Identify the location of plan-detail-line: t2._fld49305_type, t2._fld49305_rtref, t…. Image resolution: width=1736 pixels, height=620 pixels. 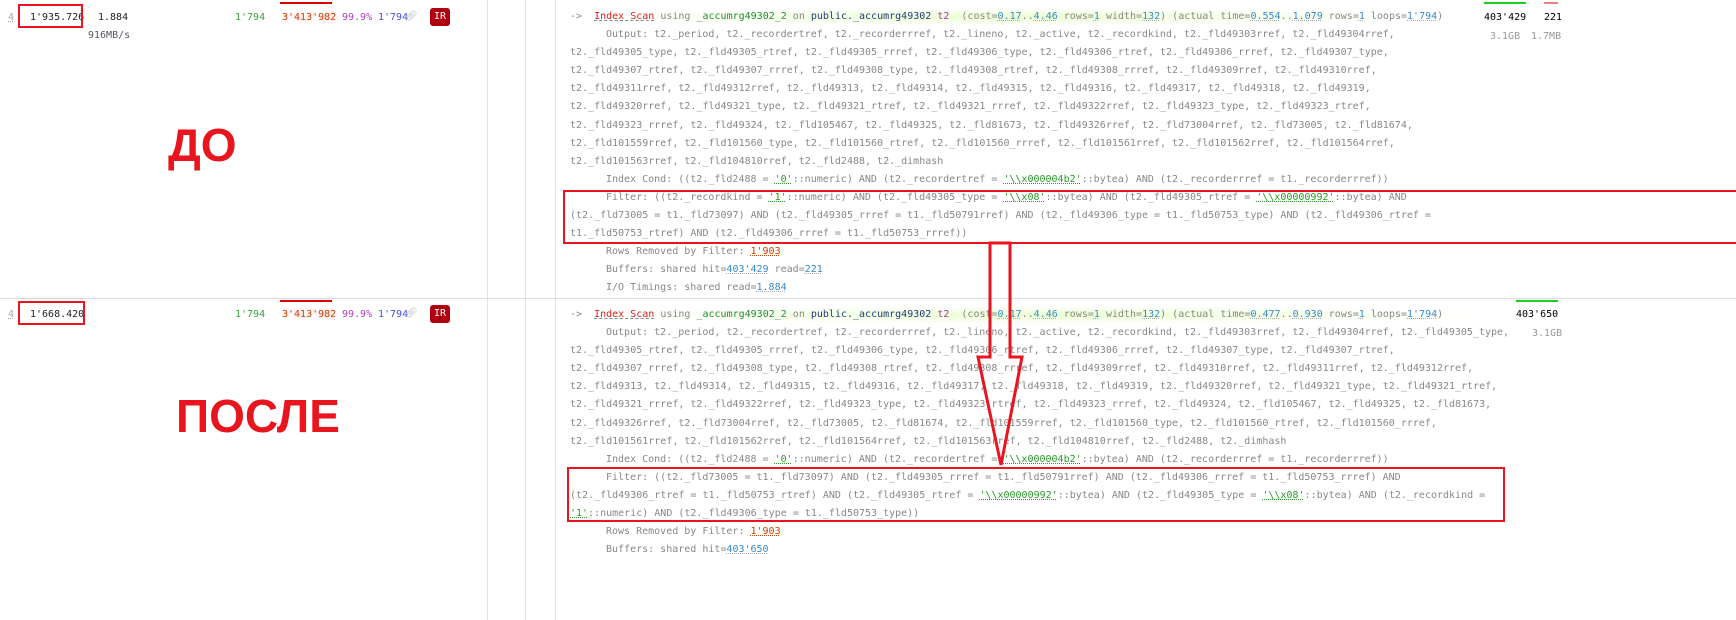
(1006, 53).